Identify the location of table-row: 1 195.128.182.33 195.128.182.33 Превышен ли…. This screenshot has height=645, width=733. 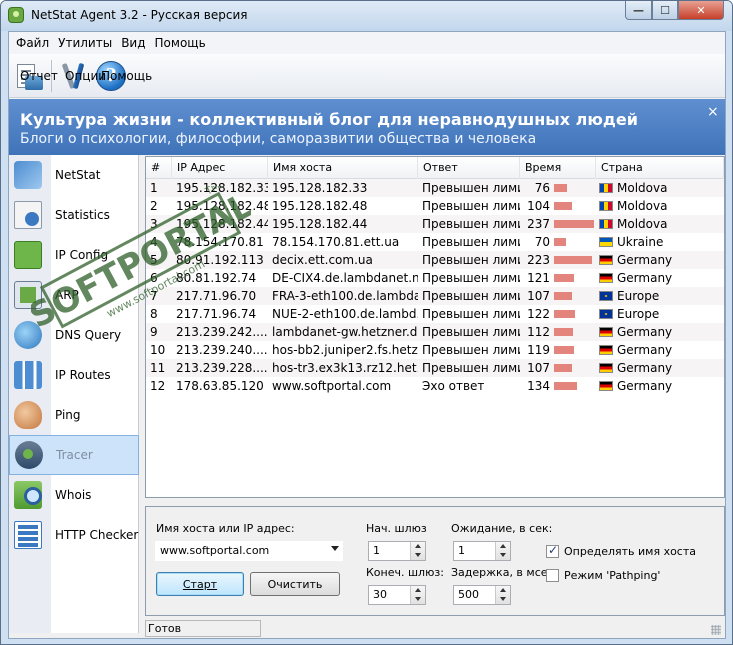
(435, 188).